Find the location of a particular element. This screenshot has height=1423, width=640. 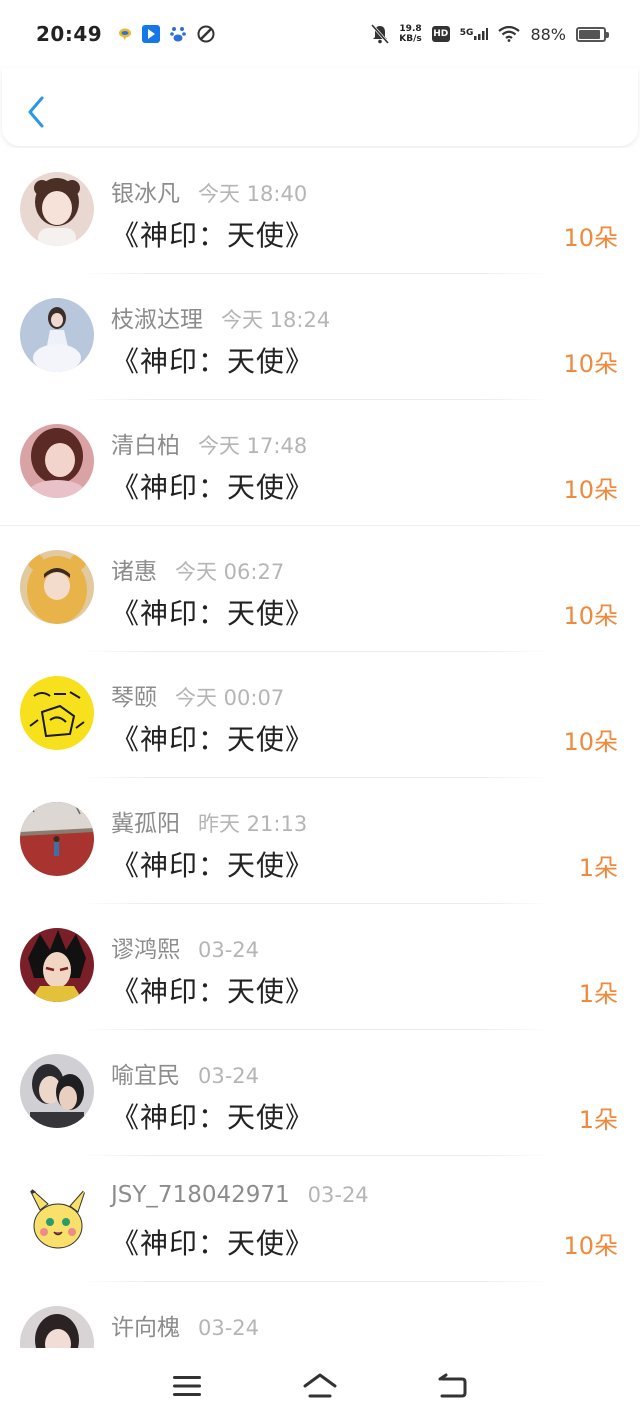

sender-line: 清白柏 今天 17:48 is located at coordinates (209, 443).